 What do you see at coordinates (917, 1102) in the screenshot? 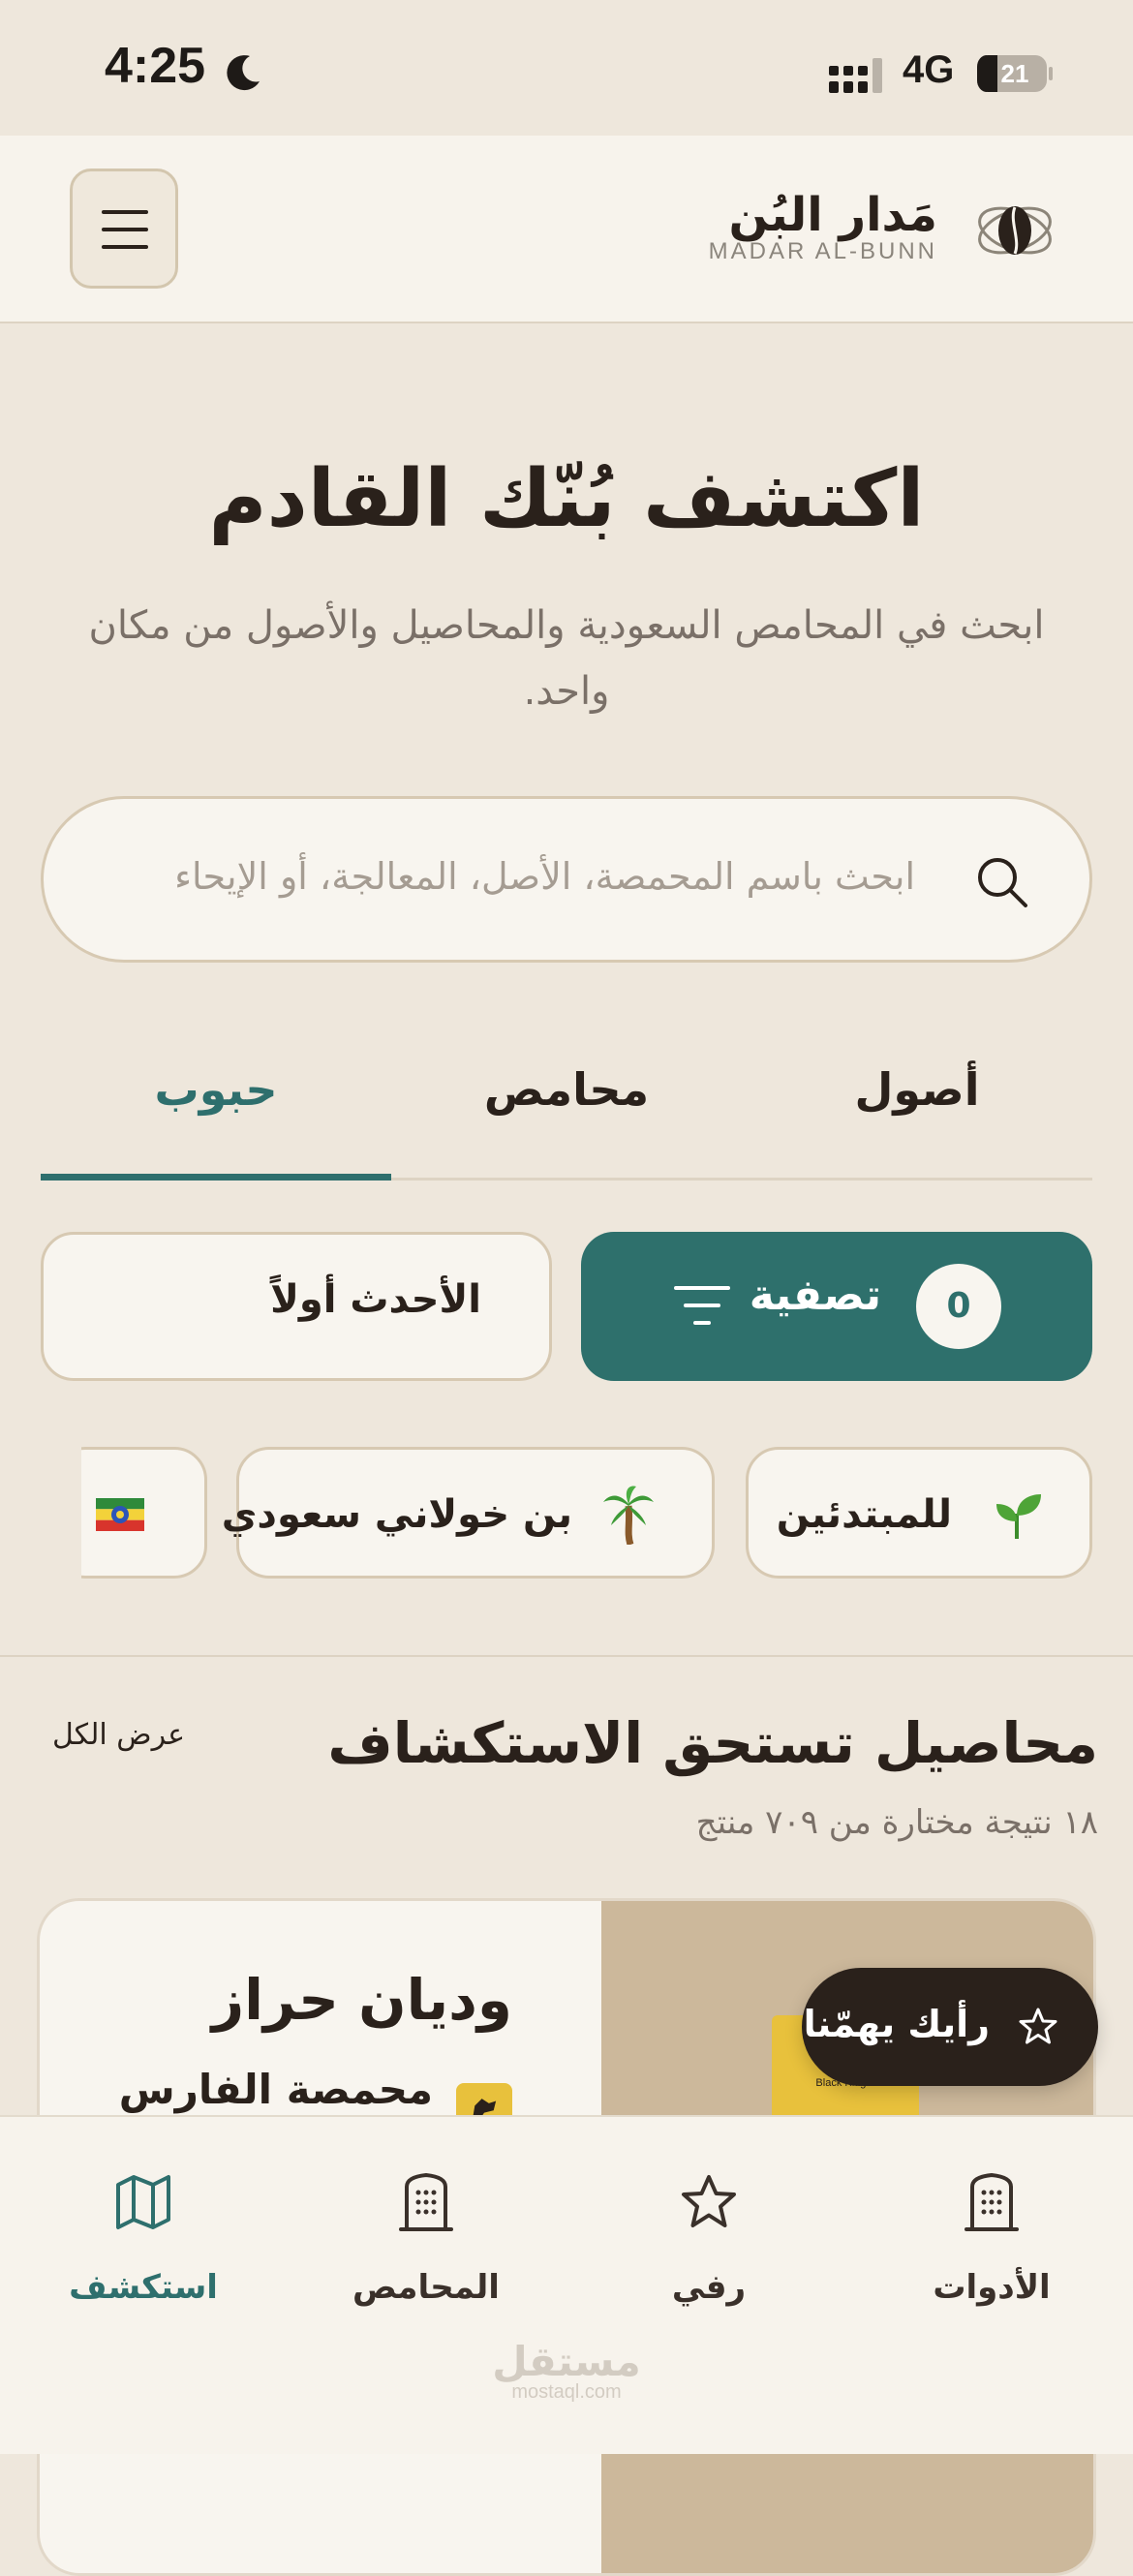
I see `tab-origins: أصول` at bounding box center [917, 1102].